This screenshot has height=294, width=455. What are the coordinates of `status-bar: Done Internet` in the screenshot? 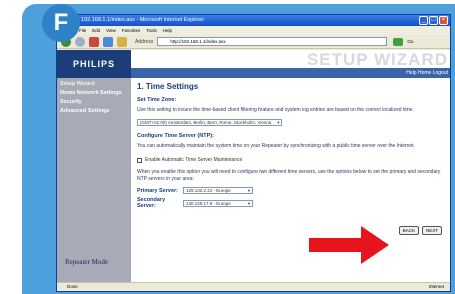 It's located at (253, 286).